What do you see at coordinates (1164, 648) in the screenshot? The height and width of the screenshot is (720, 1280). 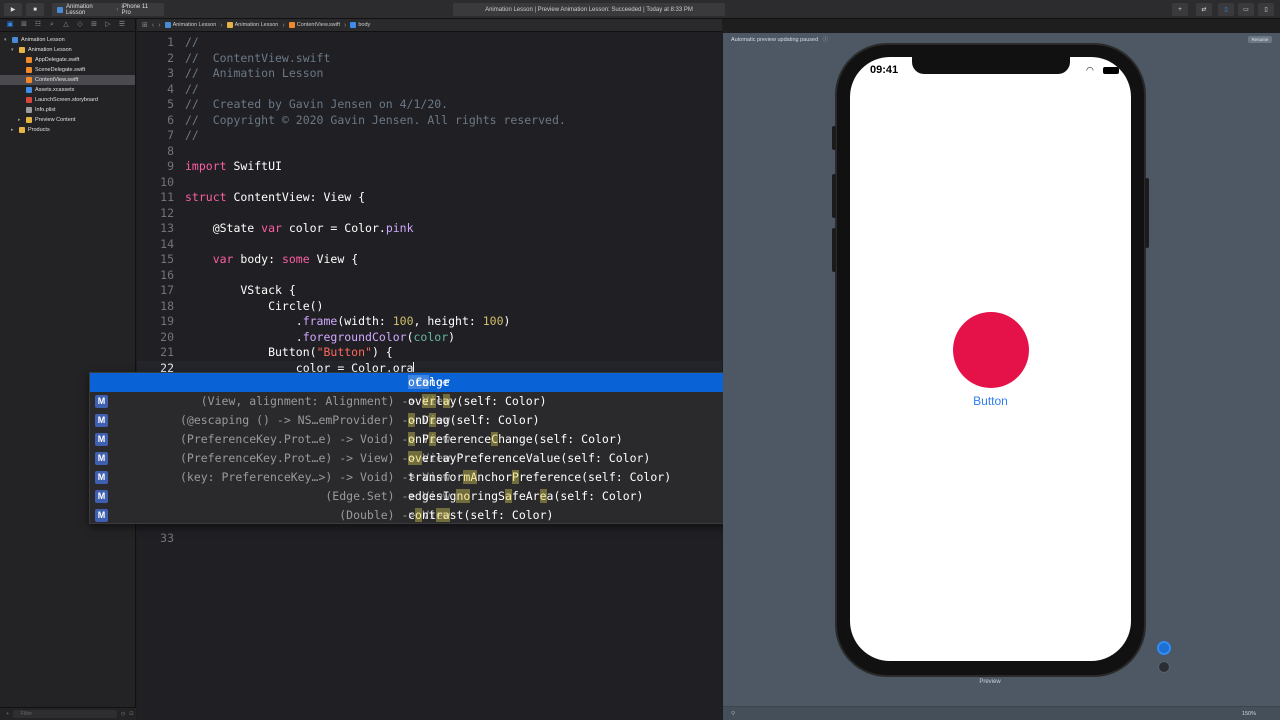 I see `live-preview-icon` at bounding box center [1164, 648].